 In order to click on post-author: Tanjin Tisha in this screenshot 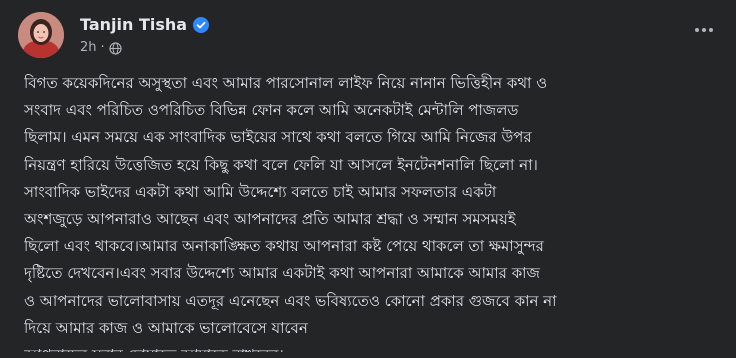, I will do `click(145, 25)`.